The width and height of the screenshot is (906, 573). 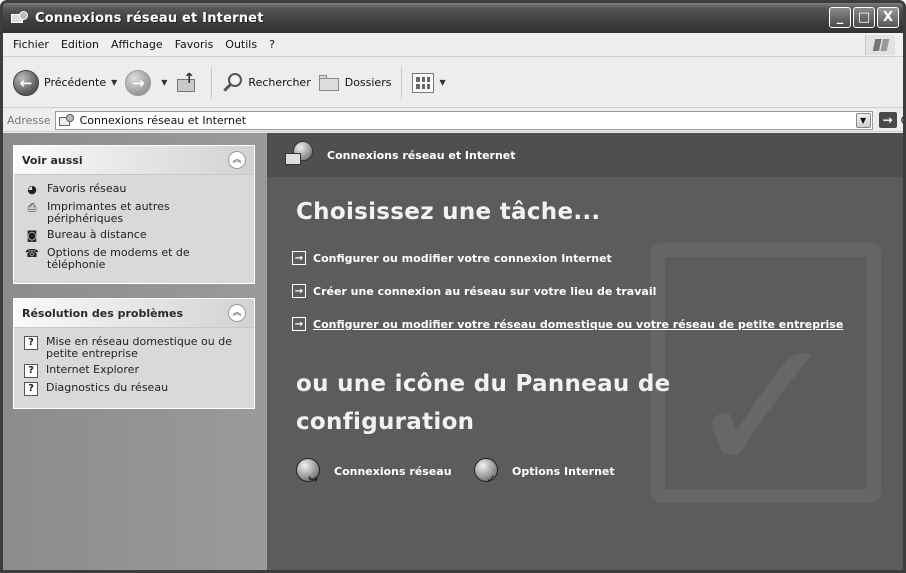 I want to click on address-input: Connexions réseau et Internet ▼, so click(x=463, y=120).